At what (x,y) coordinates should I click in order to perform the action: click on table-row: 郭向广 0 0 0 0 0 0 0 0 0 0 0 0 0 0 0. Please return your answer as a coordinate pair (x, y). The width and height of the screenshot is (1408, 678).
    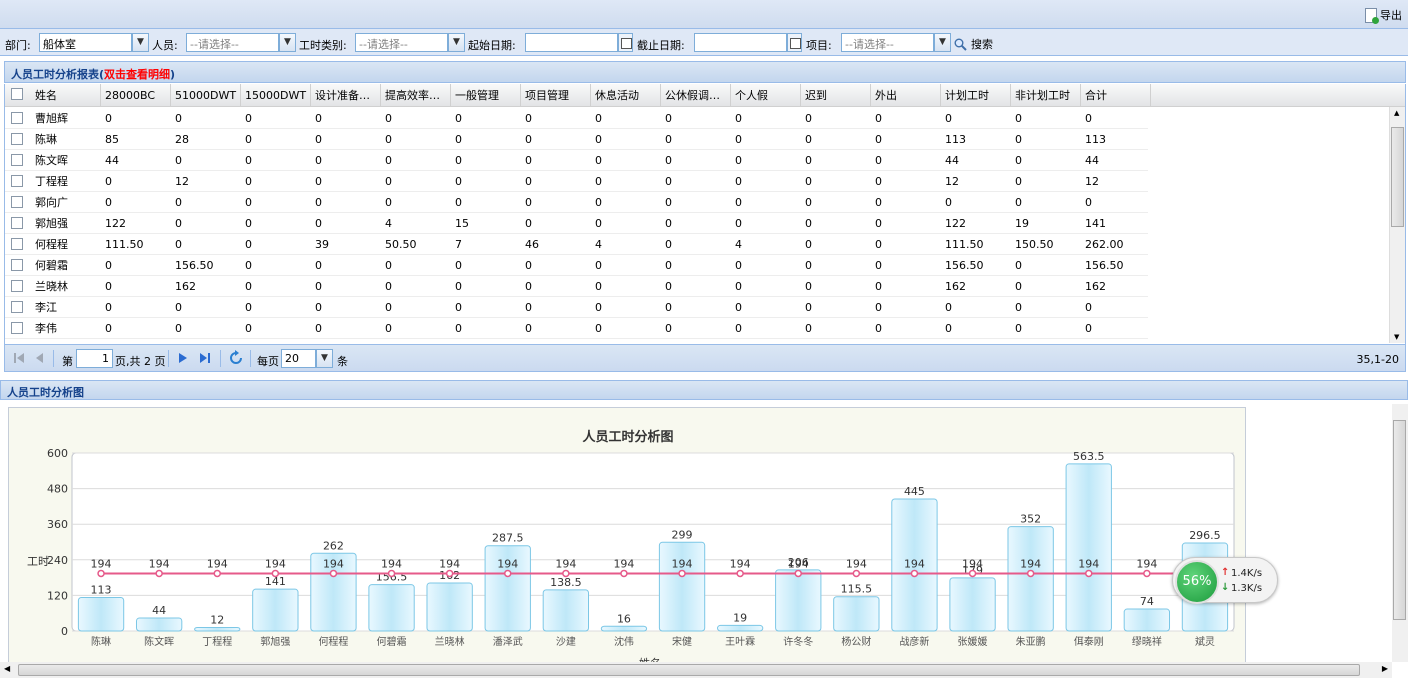
    Looking at the image, I should click on (576, 202).